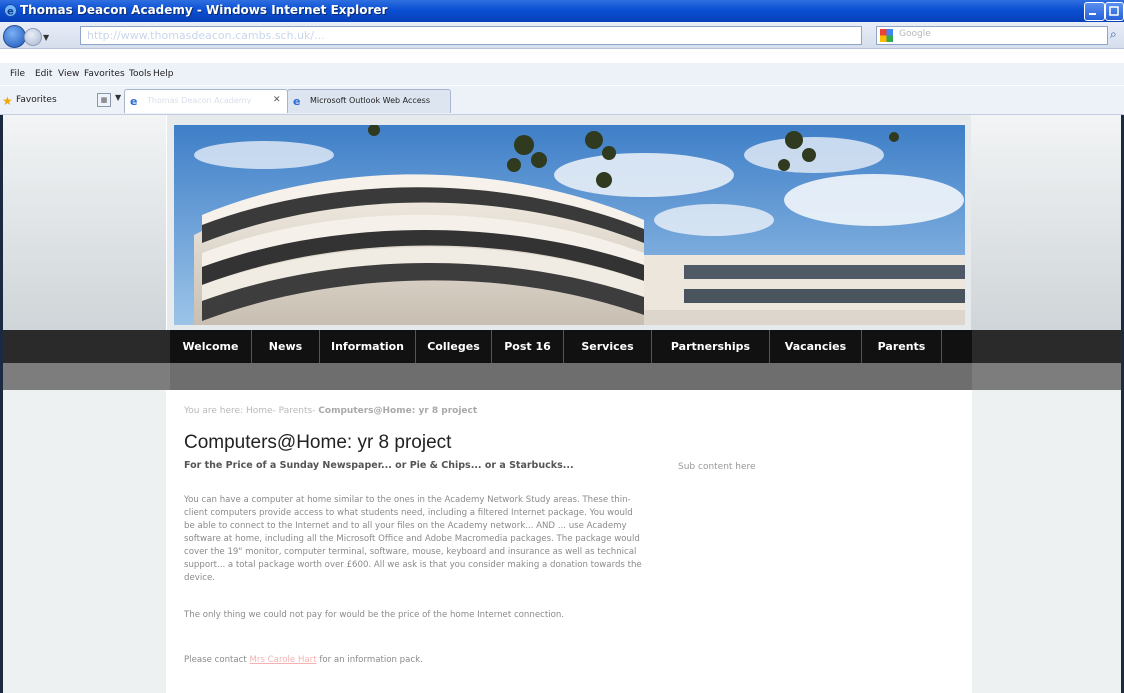 The width and height of the screenshot is (1124, 693). What do you see at coordinates (1113, 34) in the screenshot?
I see `search-icon: ⌕` at bounding box center [1113, 34].